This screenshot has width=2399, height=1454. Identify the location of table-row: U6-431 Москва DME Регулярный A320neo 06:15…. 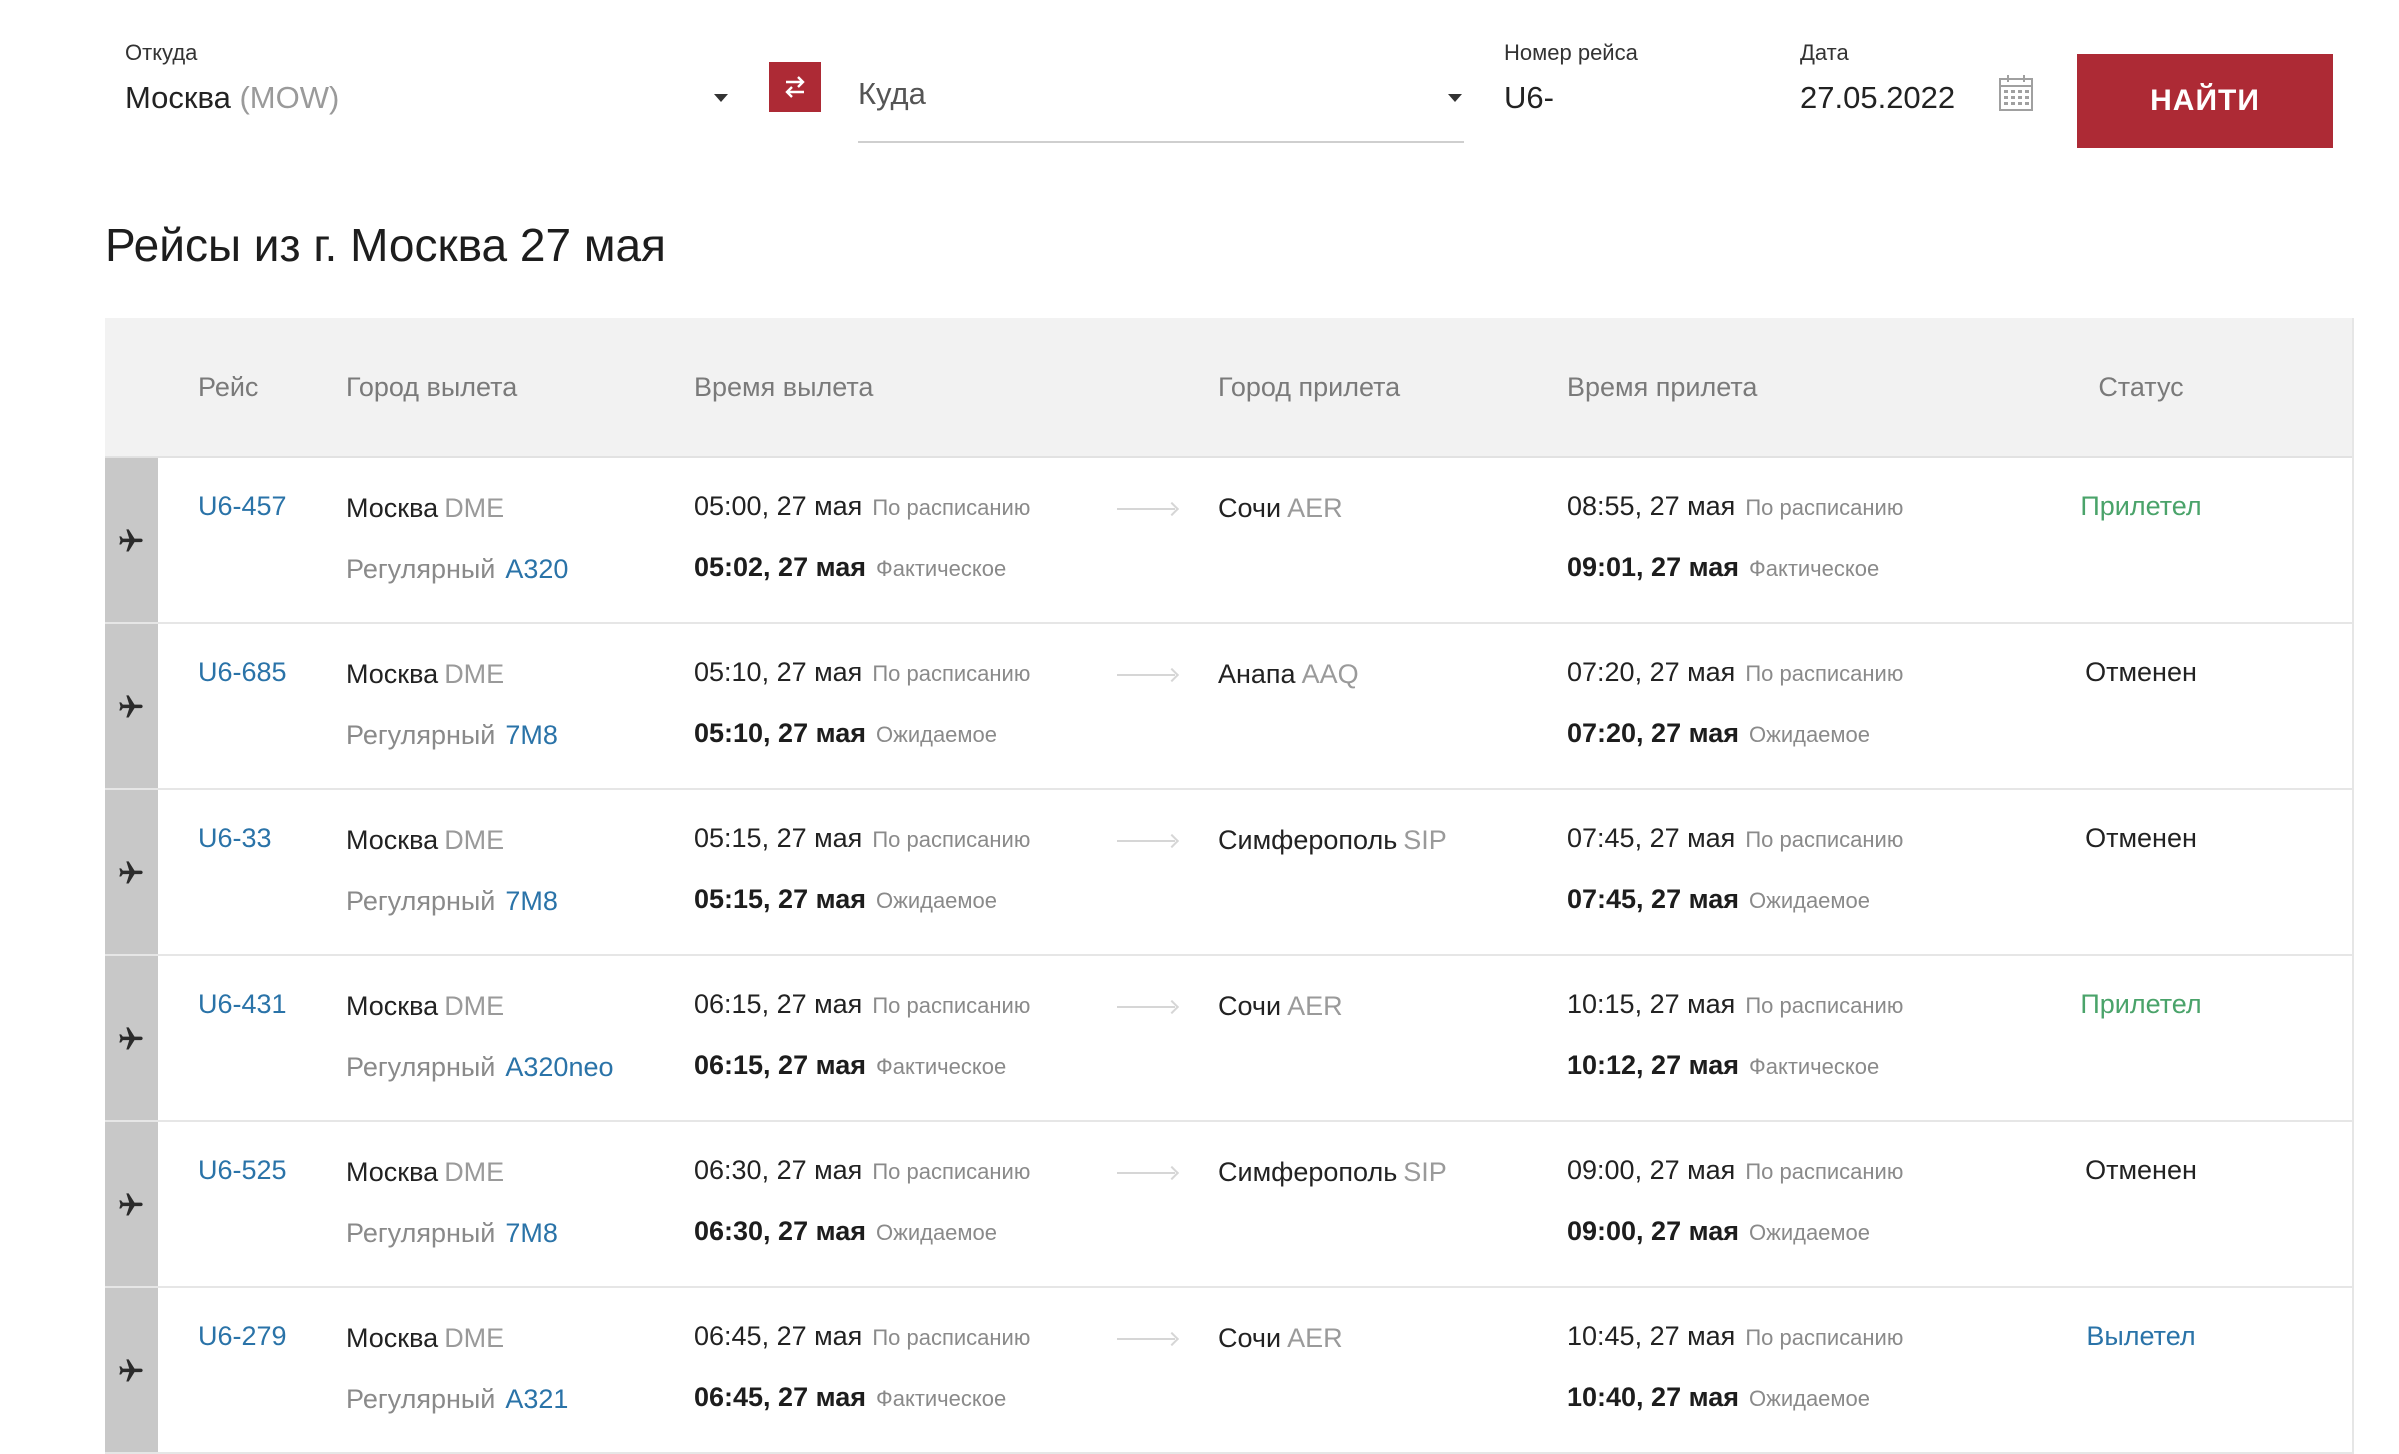
(1228, 1039).